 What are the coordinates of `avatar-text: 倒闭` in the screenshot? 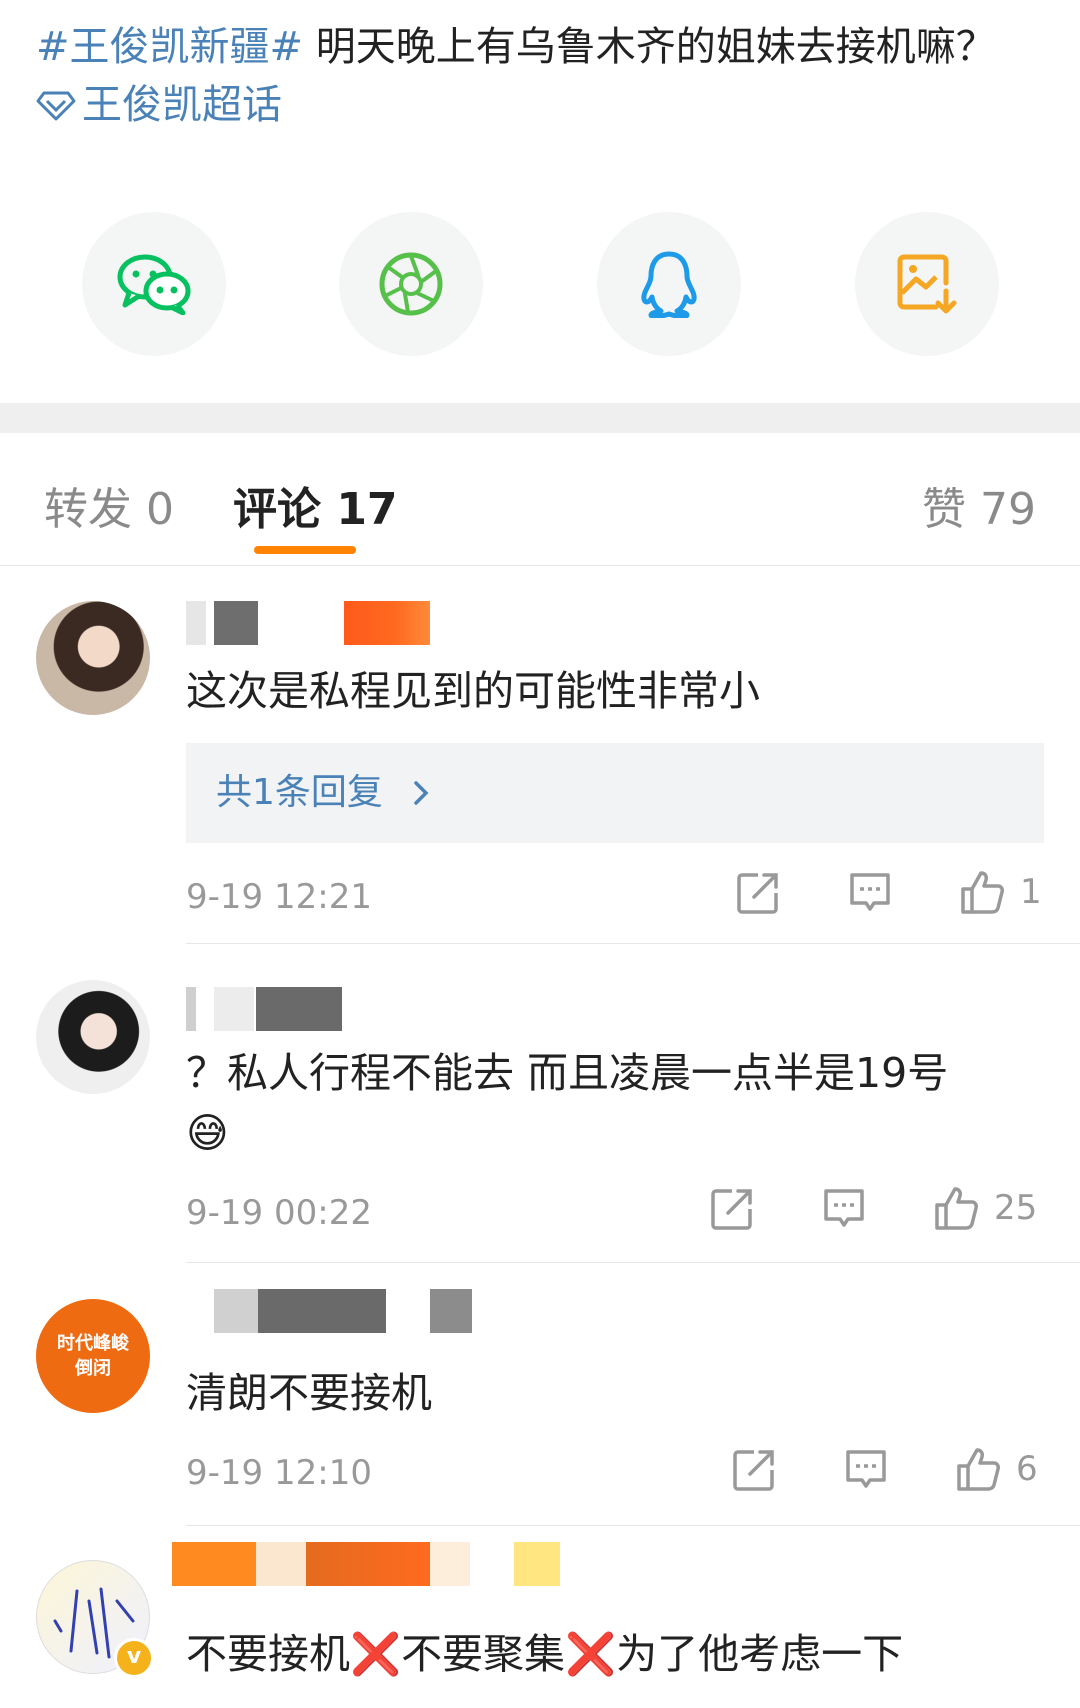 It's located at (93, 1368).